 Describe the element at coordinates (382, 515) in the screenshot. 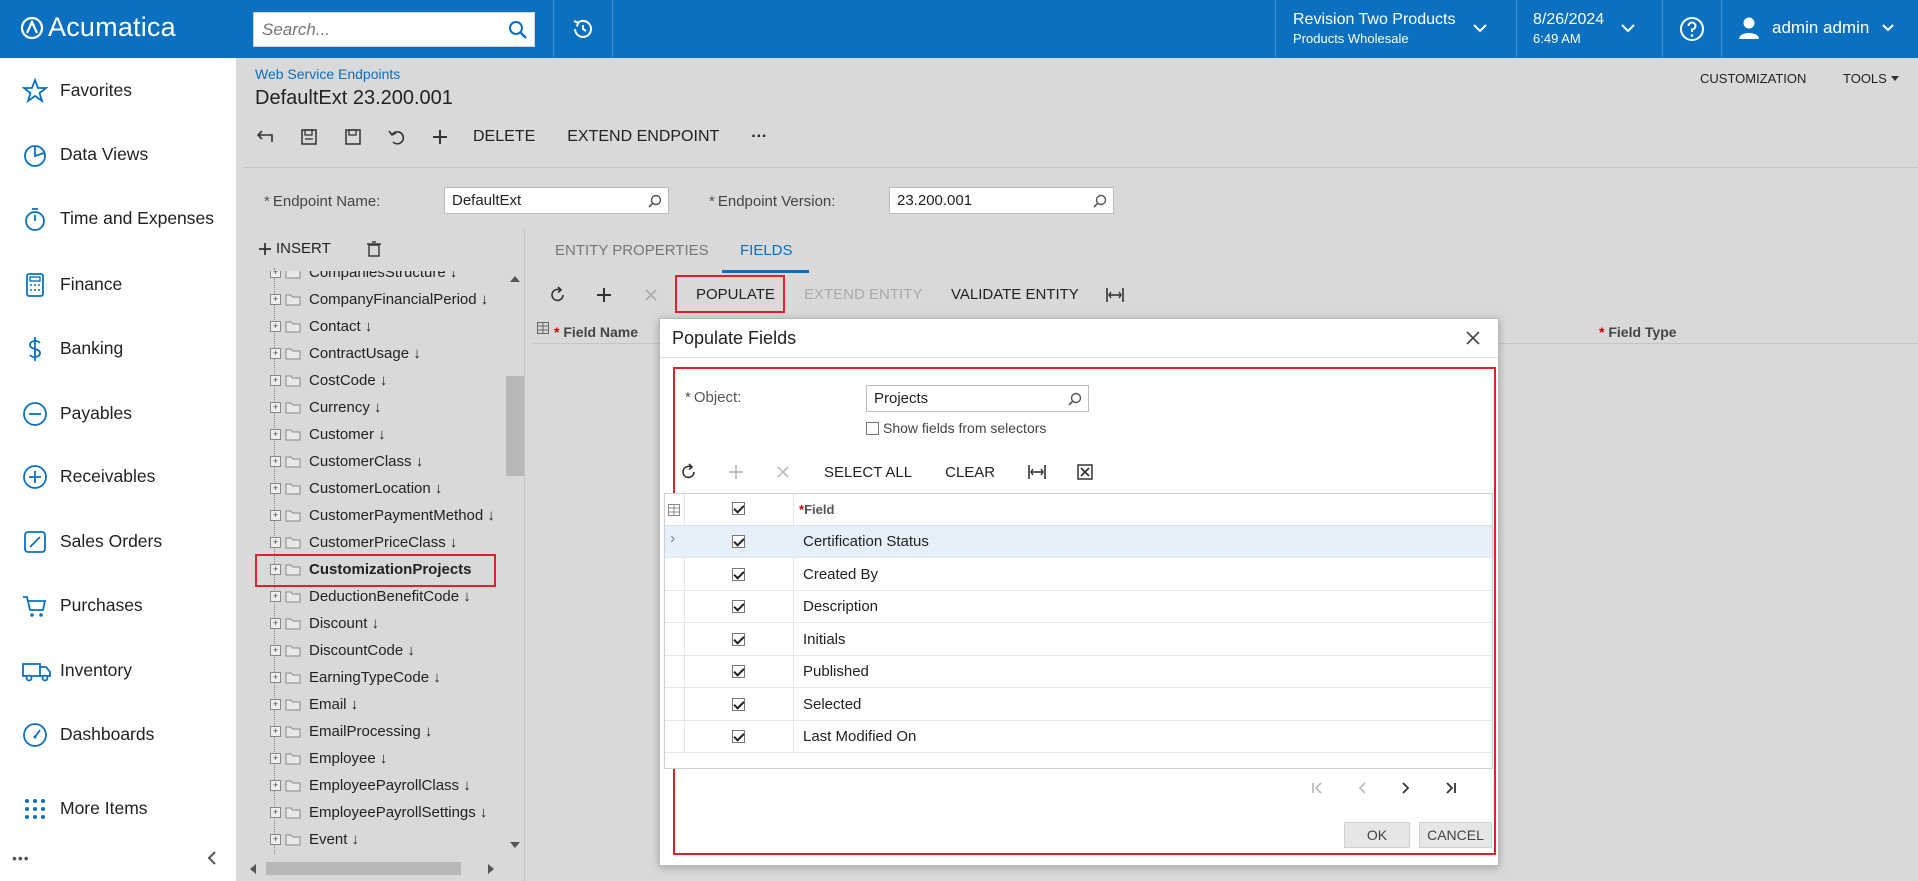

I see `tree-item: + CustomerPaymentMethod ↓` at that location.